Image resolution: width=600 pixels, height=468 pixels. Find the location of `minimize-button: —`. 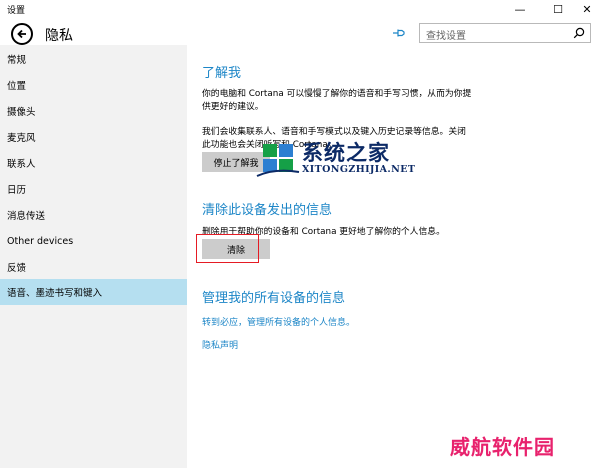

minimize-button: — is located at coordinates (520, 9).